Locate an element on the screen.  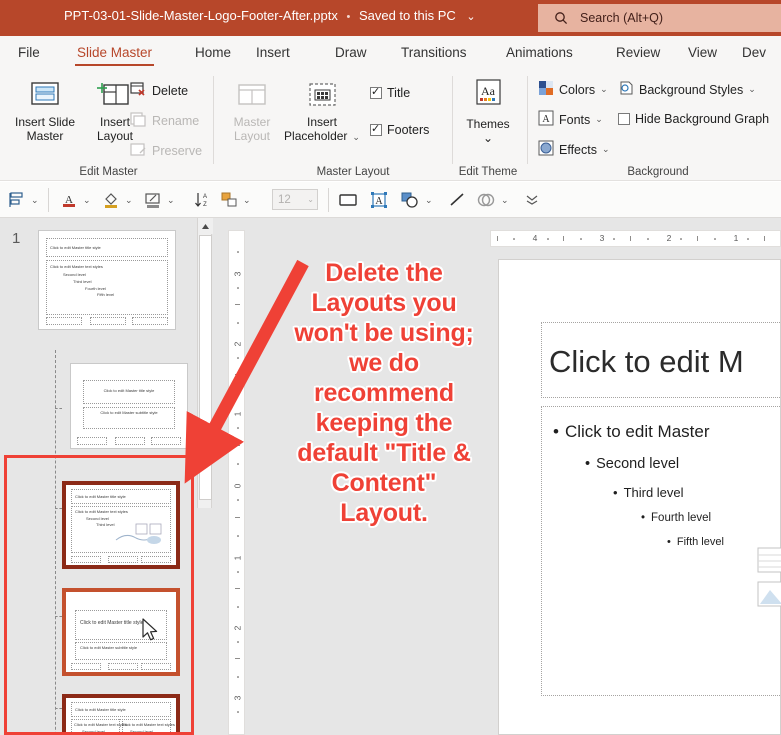
font-size-box: 12 ⌄ is located at coordinates (295, 199).